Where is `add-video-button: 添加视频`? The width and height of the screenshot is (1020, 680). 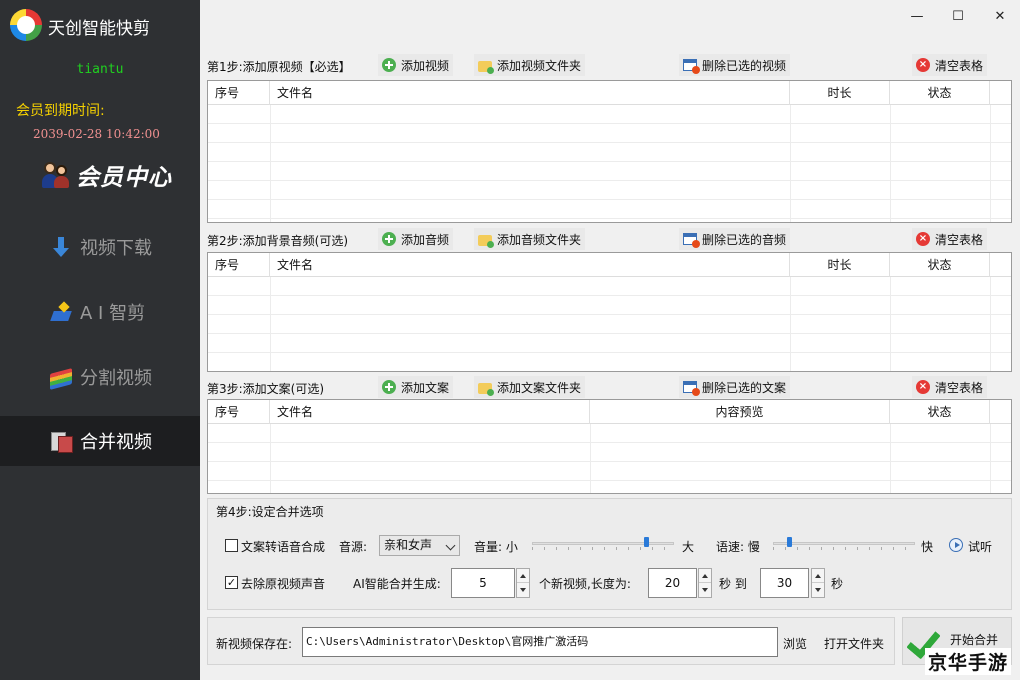 add-video-button: 添加视频 is located at coordinates (416, 65).